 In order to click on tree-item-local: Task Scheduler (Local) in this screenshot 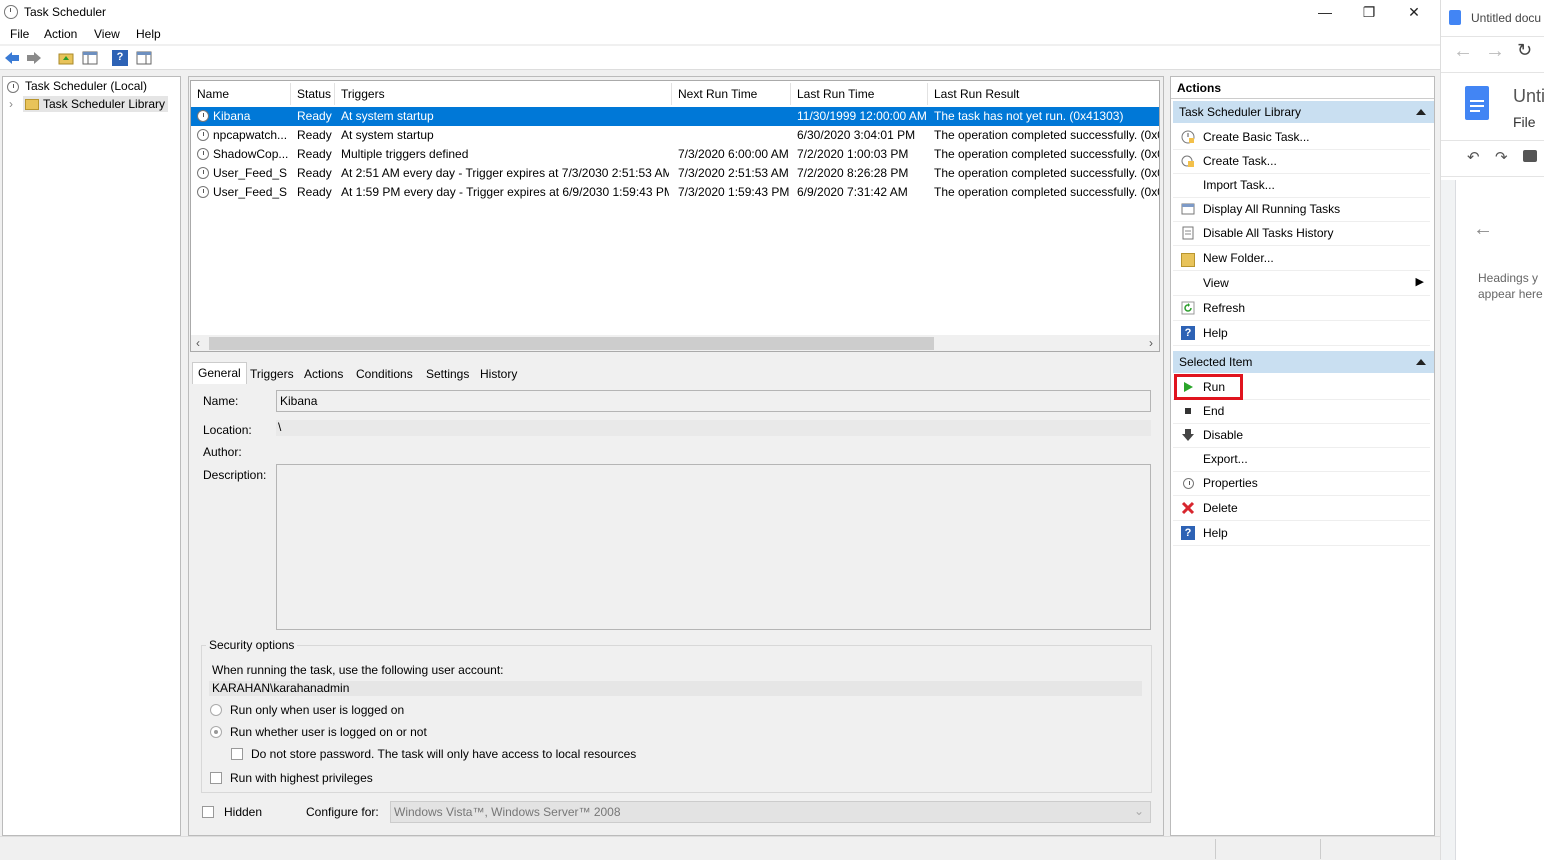, I will do `click(77, 86)`.